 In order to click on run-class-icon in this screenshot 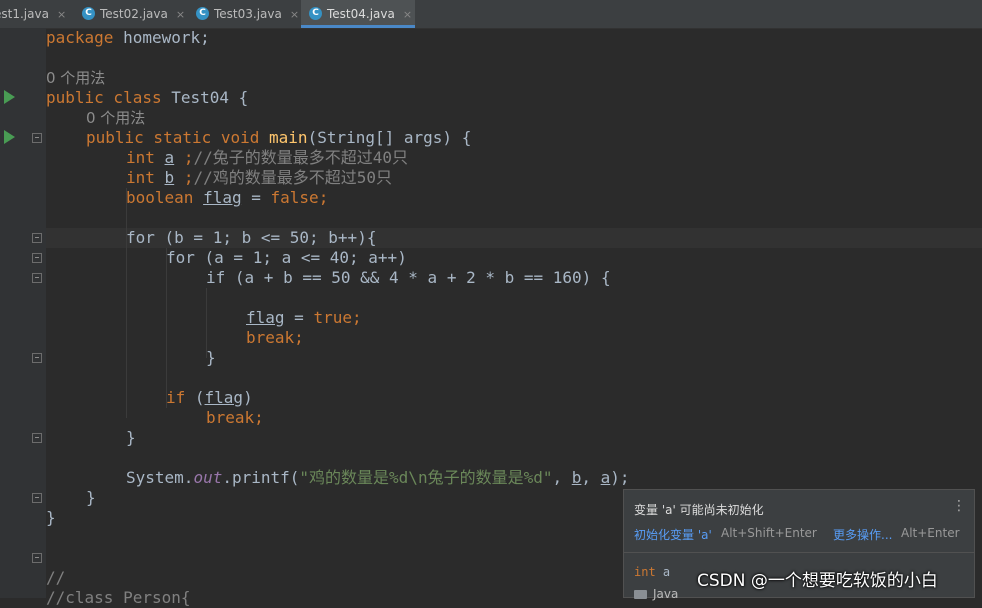, I will do `click(9, 97)`.